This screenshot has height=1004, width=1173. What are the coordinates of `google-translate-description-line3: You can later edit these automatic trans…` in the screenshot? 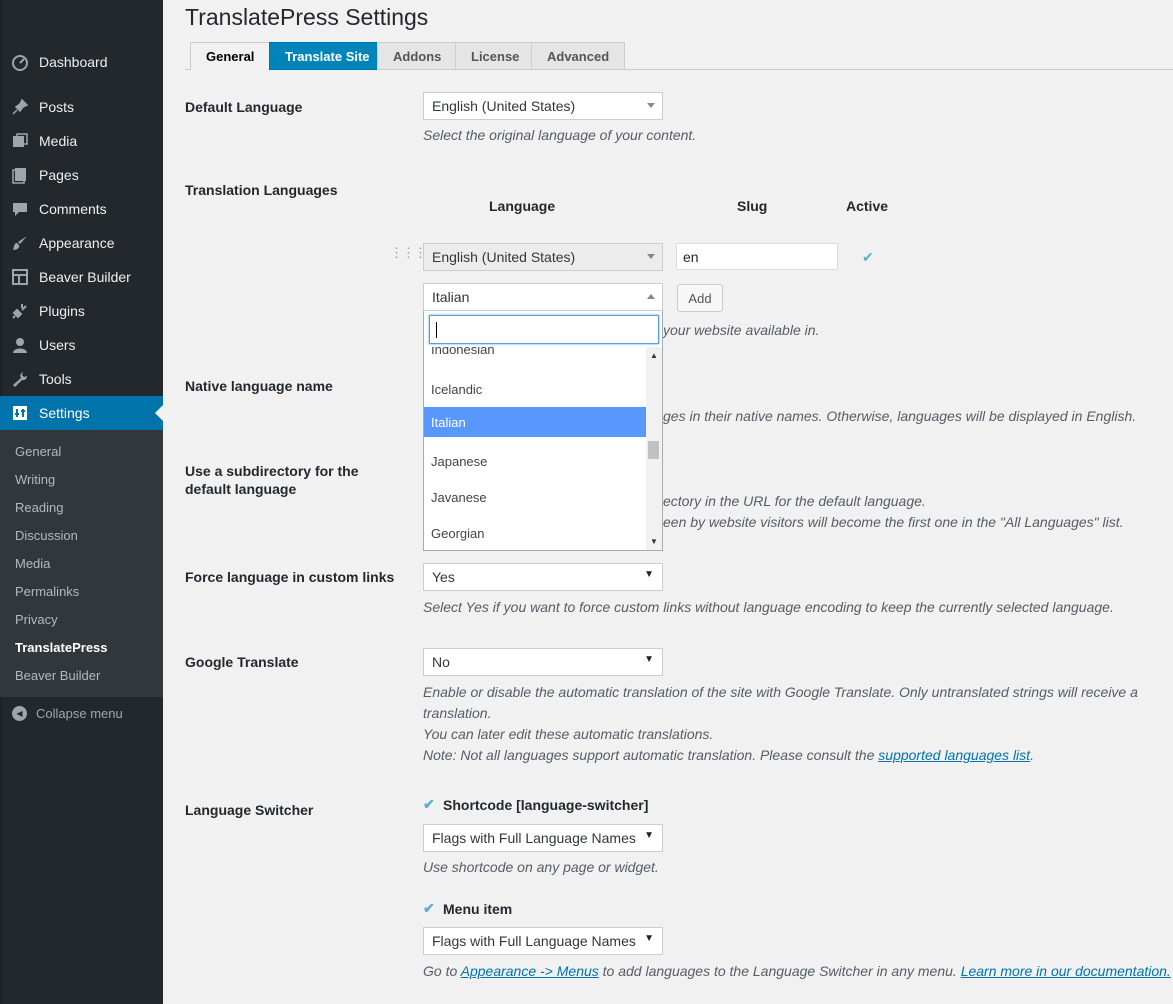 It's located at (568, 734).